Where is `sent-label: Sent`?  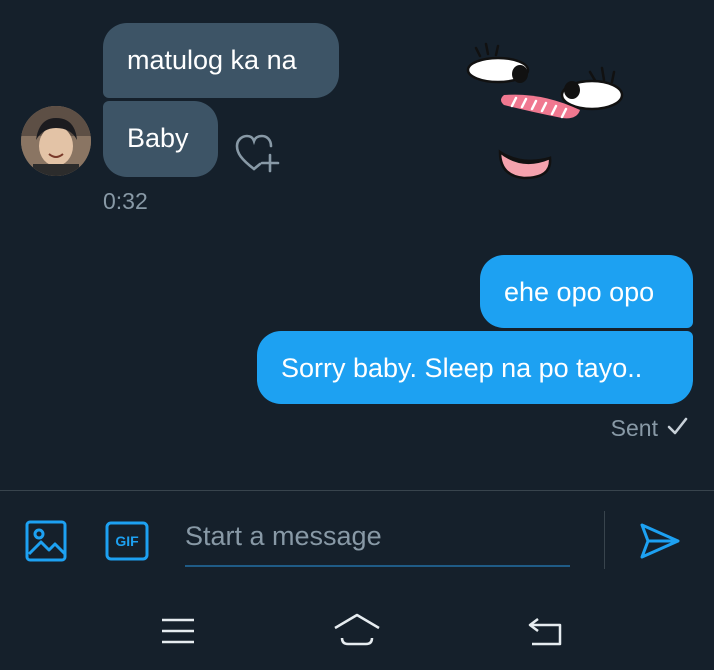 sent-label: Sent is located at coordinates (634, 428).